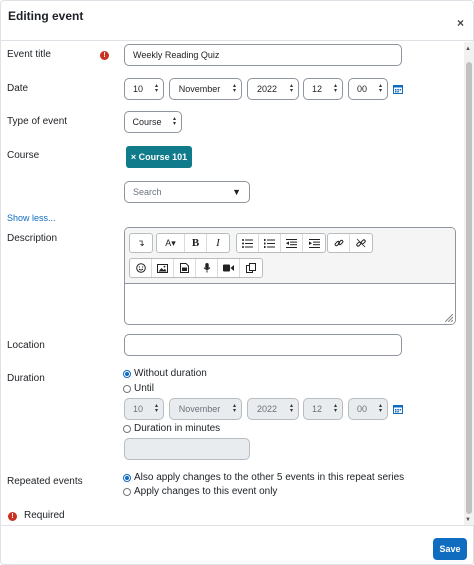  I want to click on indent-icon, so click(314, 243).